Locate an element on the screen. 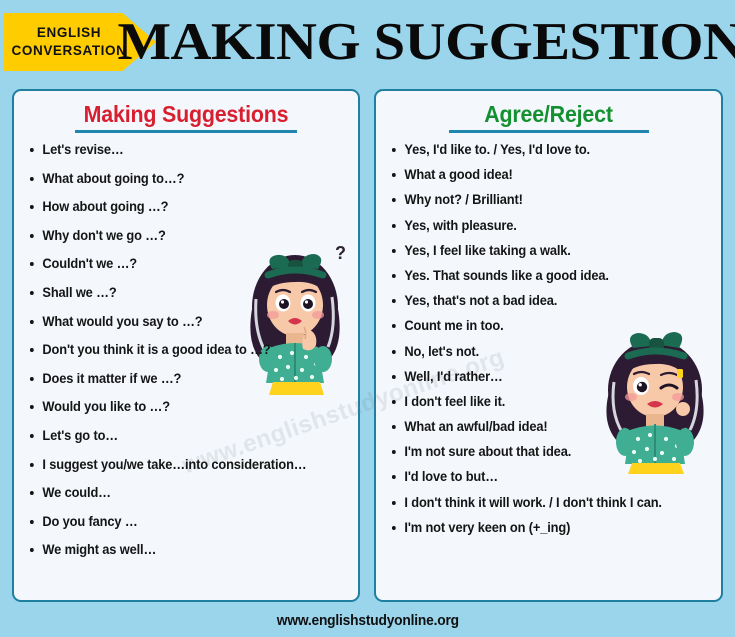  suggestion-phrase-item: What would you say to …? is located at coordinates (183, 321).